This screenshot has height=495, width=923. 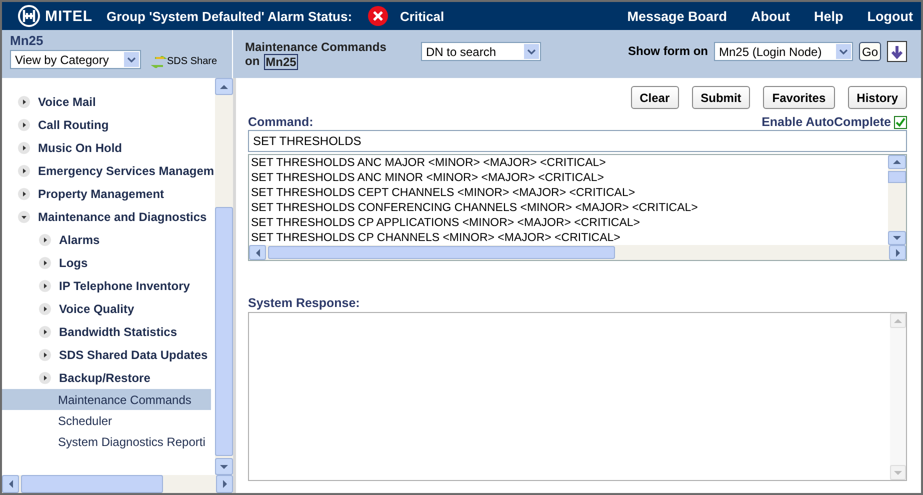 I want to click on alarm-status-label: Group 'System Defaulted' Alarm Status:, so click(x=229, y=16).